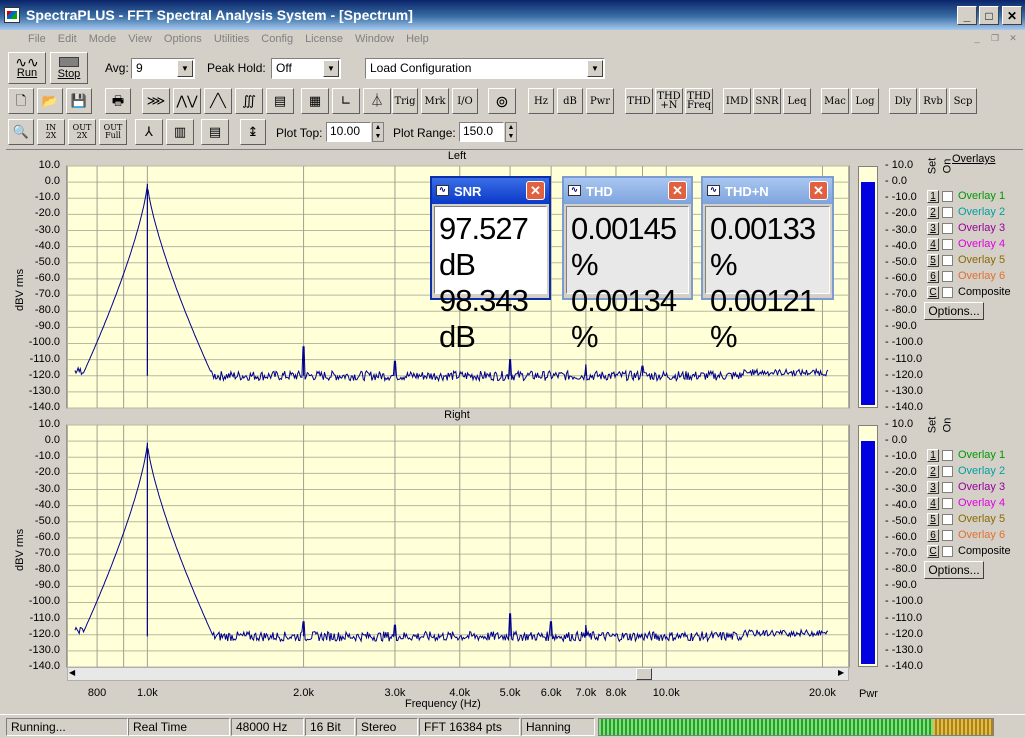 This screenshot has width=1025, height=738. I want to click on status-window-function: Hanning, so click(558, 727).